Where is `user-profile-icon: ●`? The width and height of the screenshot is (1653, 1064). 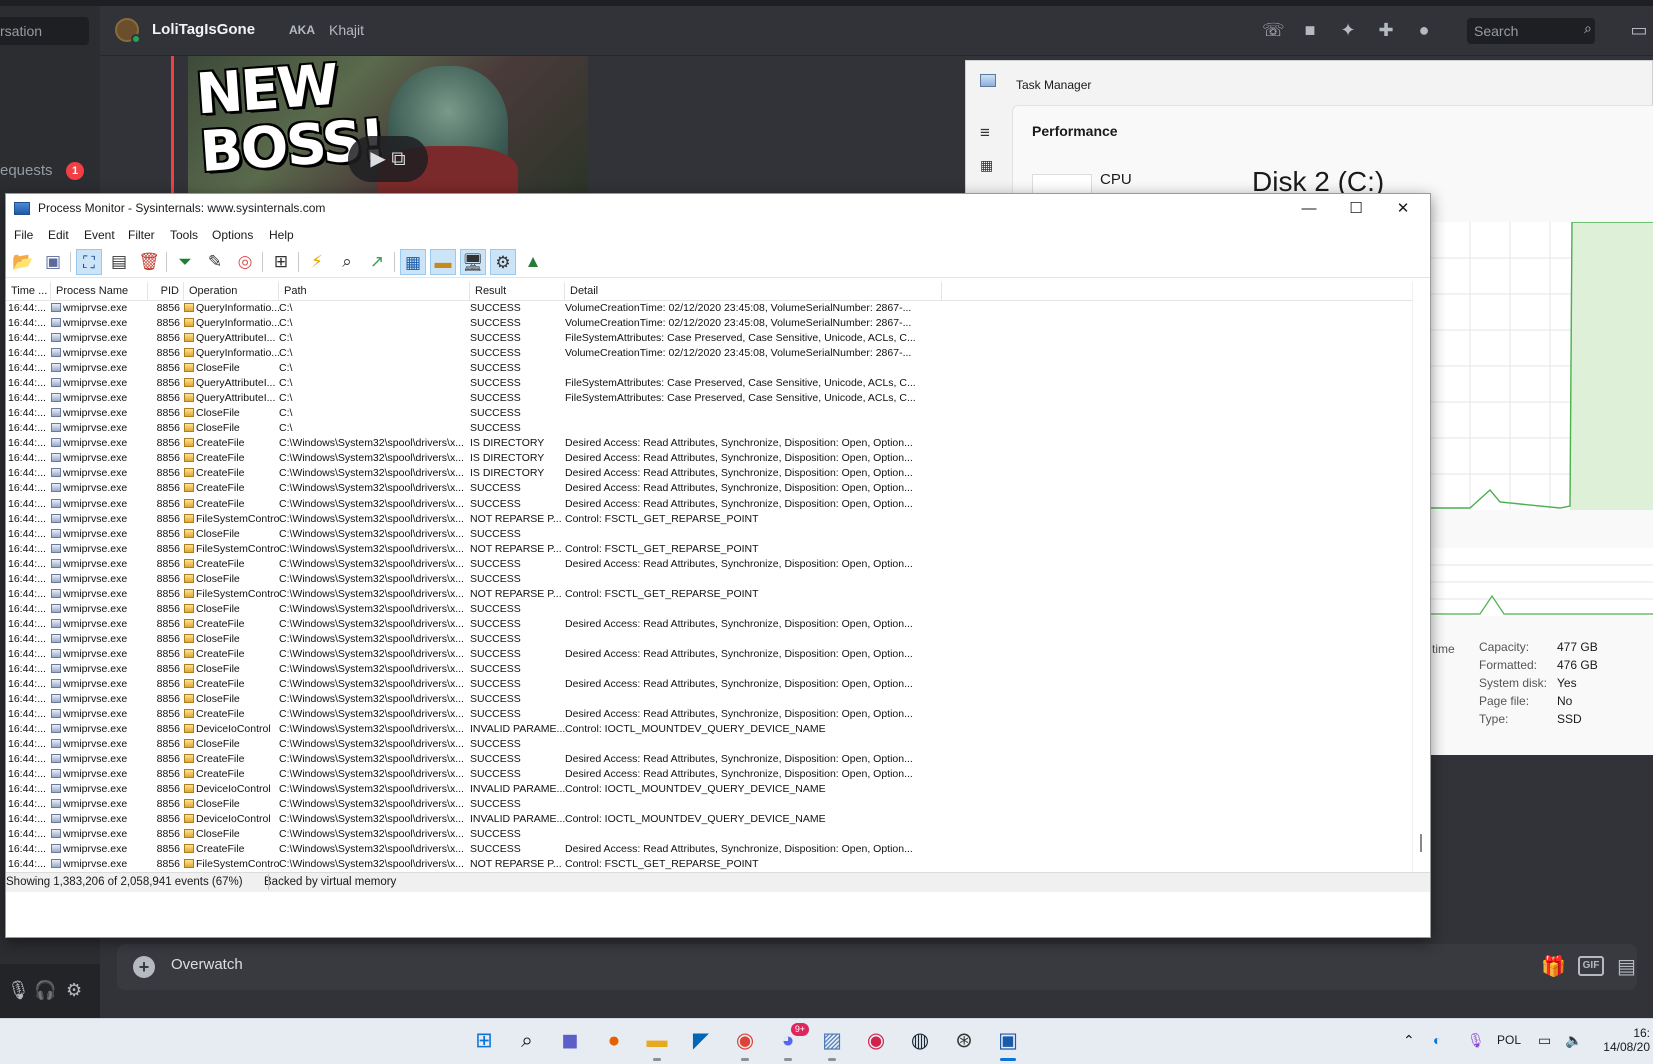 user-profile-icon: ● is located at coordinates (1424, 30).